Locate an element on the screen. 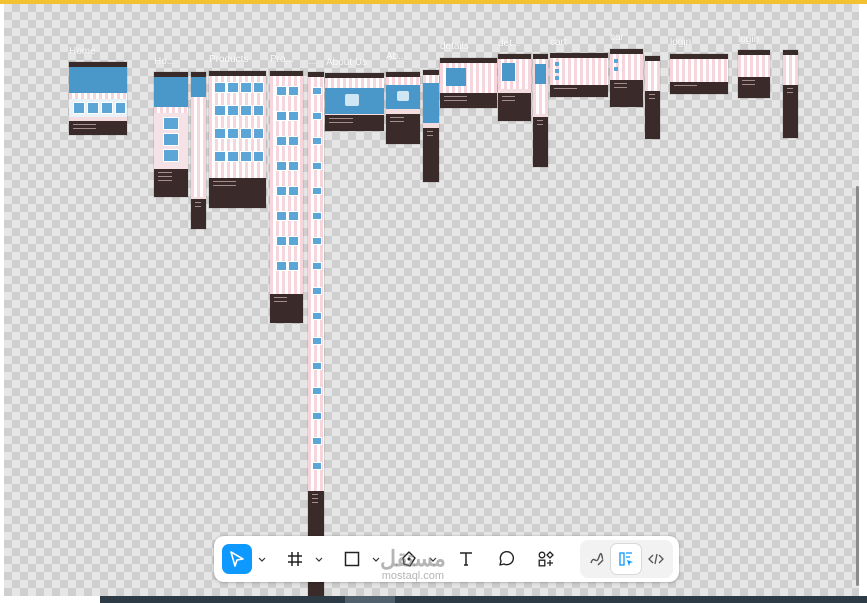 This screenshot has width=867, height=603. square-icon is located at coordinates (352, 559).